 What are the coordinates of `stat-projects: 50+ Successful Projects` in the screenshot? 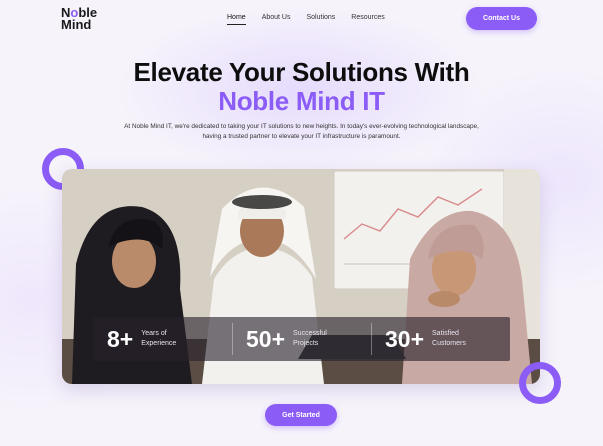 It's located at (301, 339).